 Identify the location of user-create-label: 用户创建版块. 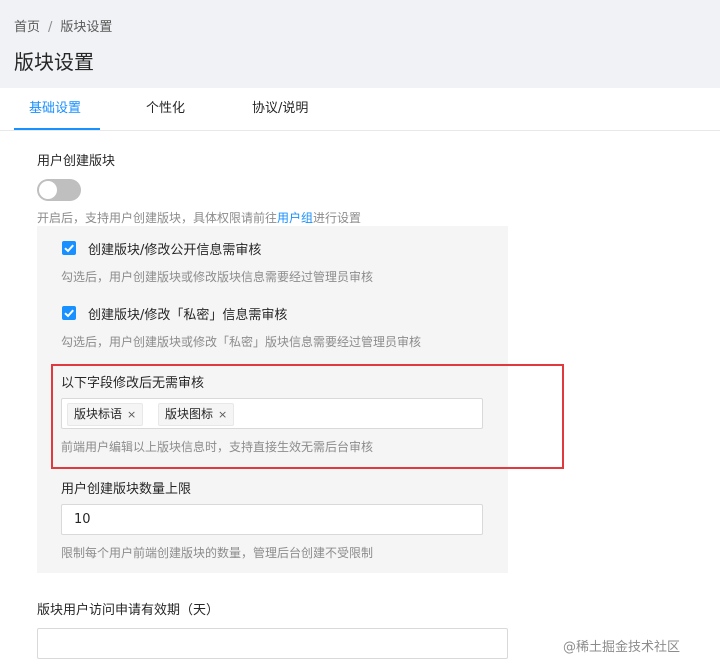
(76, 161).